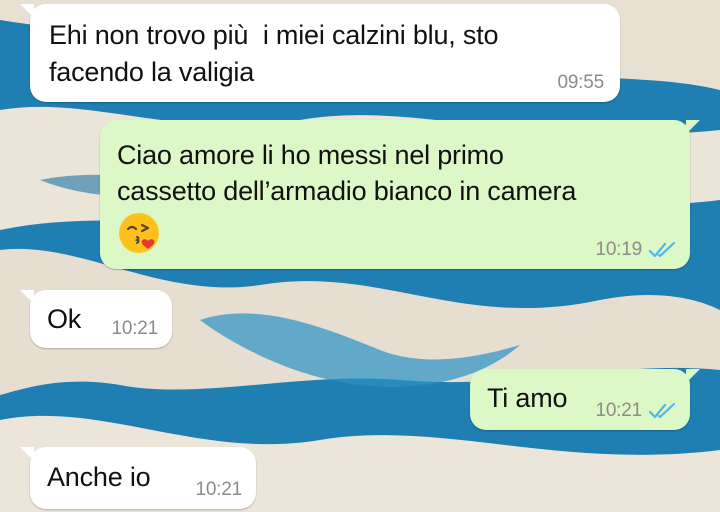  Describe the element at coordinates (310, 155) in the screenshot. I see `message-text-line: Ciao amore li ho messi nel primo` at that location.